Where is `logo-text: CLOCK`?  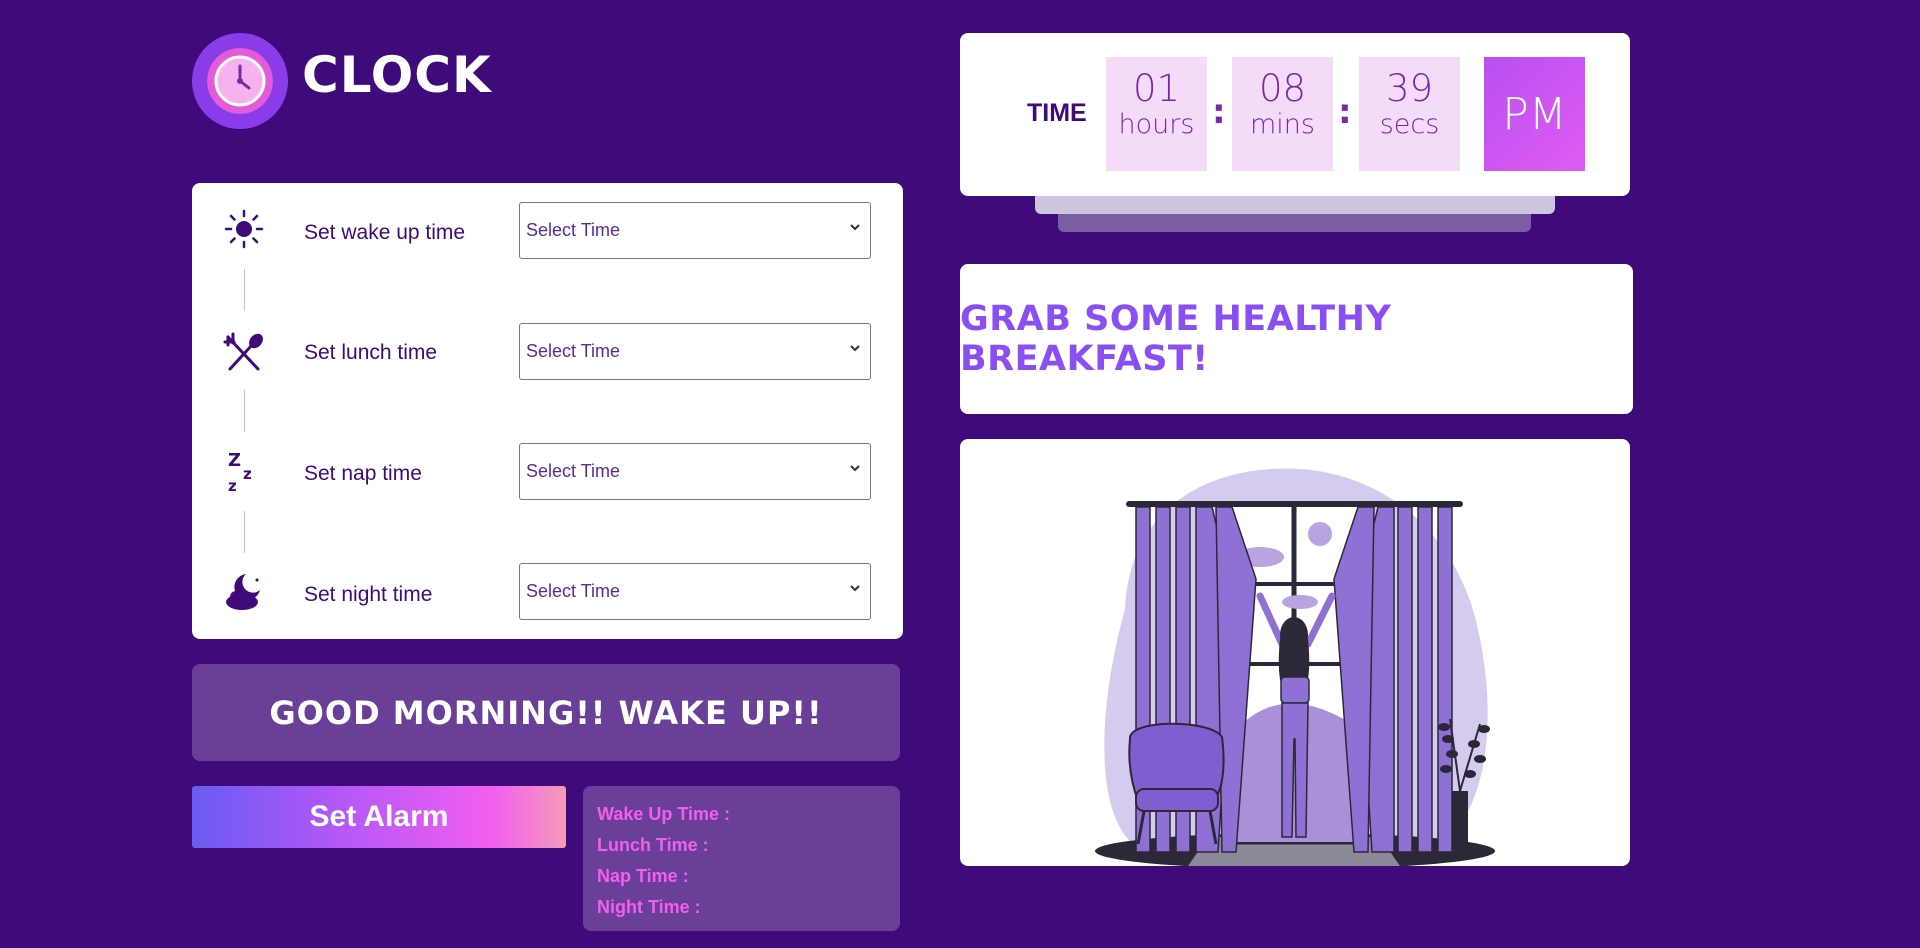 logo-text: CLOCK is located at coordinates (397, 75).